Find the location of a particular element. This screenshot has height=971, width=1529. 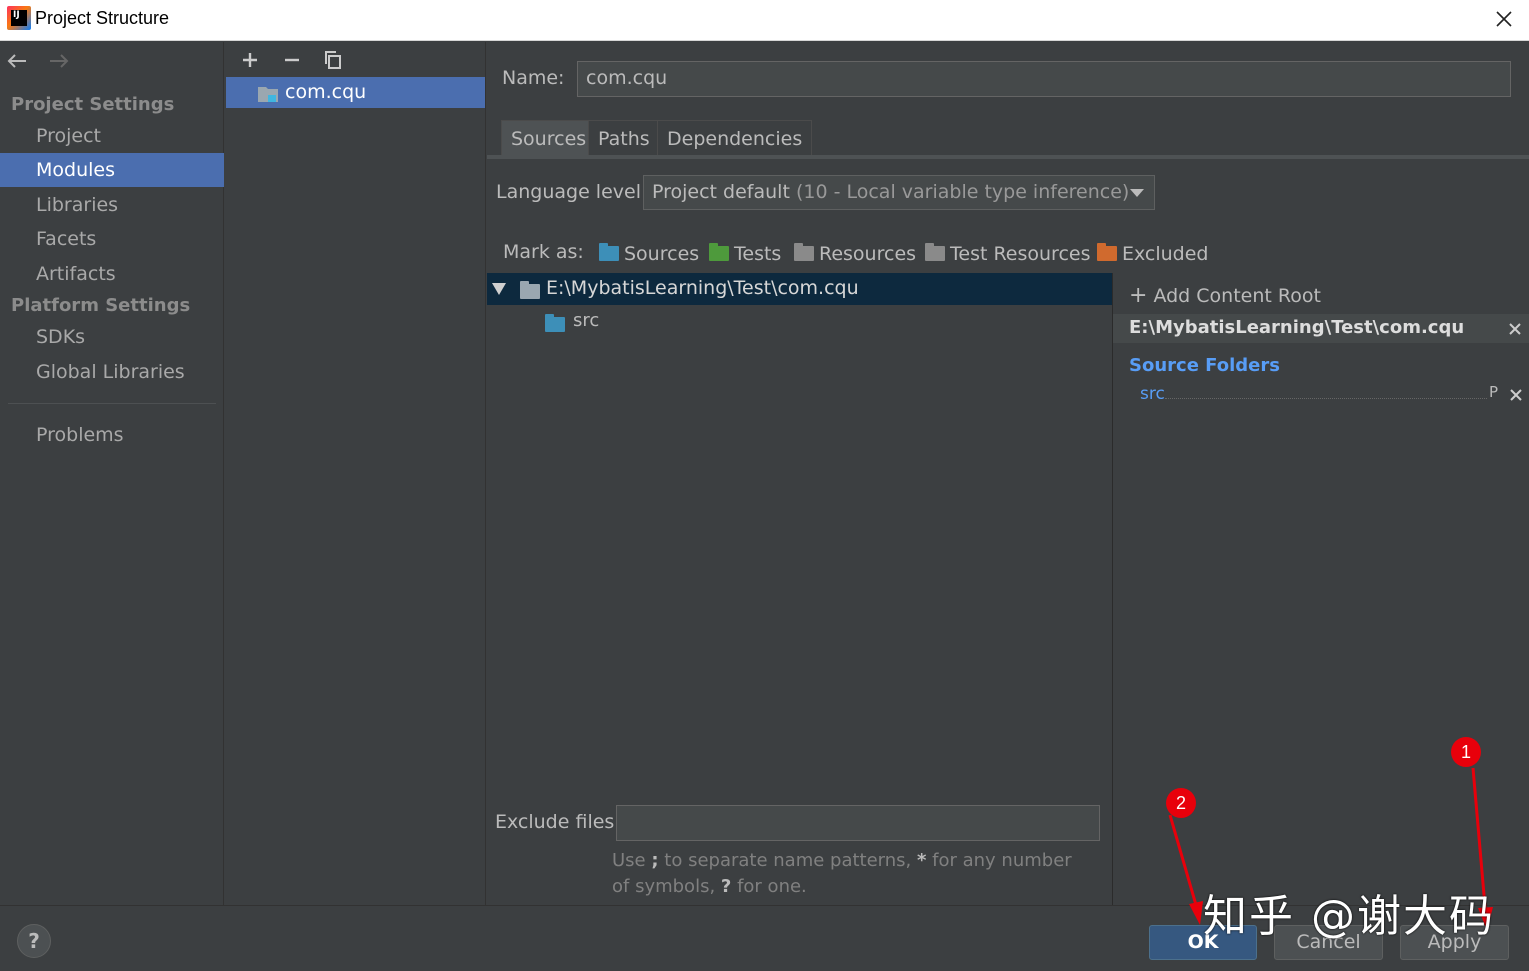

nav-item-libraries: Libraries is located at coordinates (112, 205).